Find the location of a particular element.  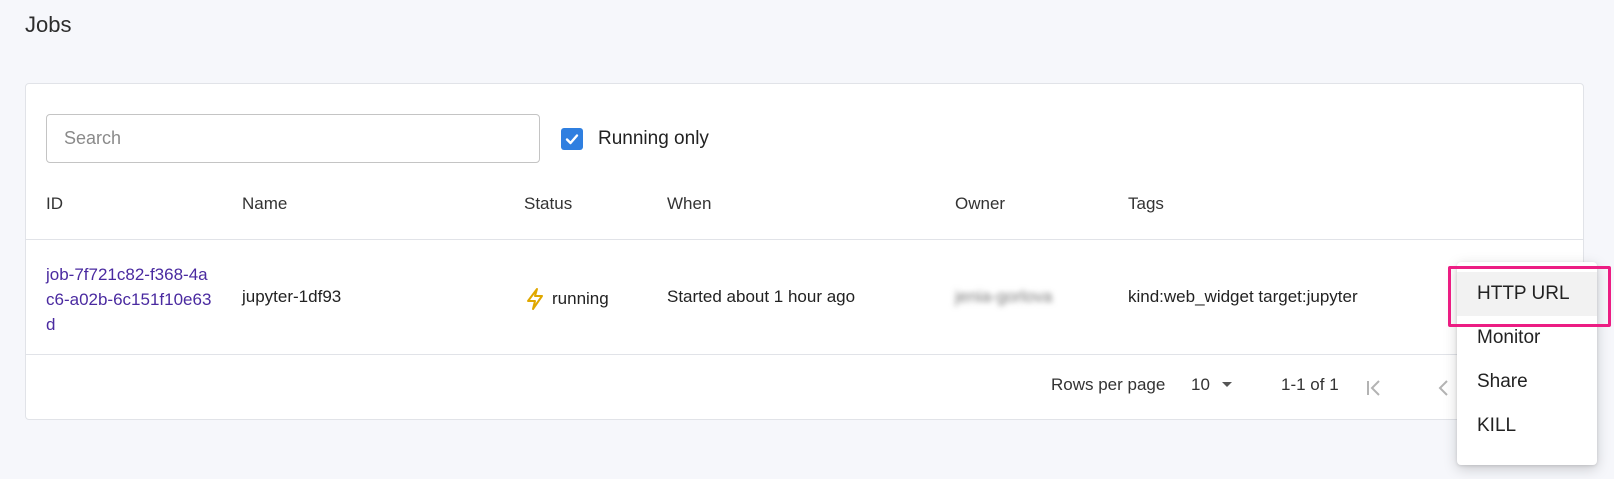

page-title: Jobs is located at coordinates (48, 24).